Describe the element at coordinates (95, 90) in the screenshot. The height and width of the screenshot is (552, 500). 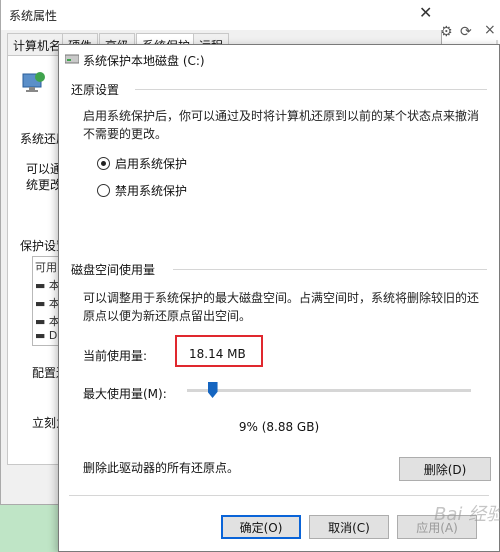
I see `restore-settings-heading: 还原设置` at that location.